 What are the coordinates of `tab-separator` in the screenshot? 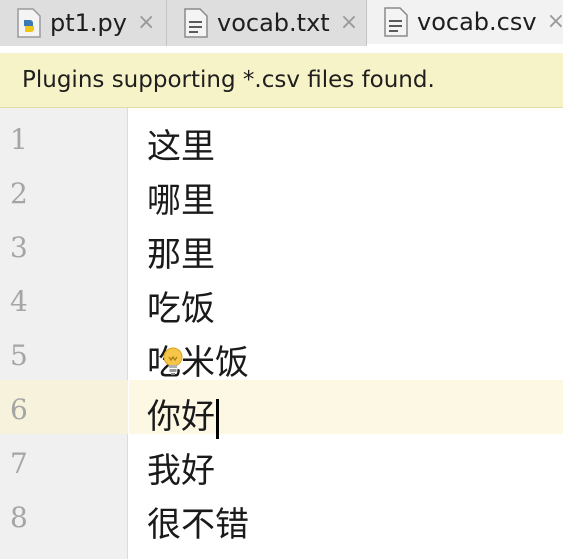 It's located at (281, 49).